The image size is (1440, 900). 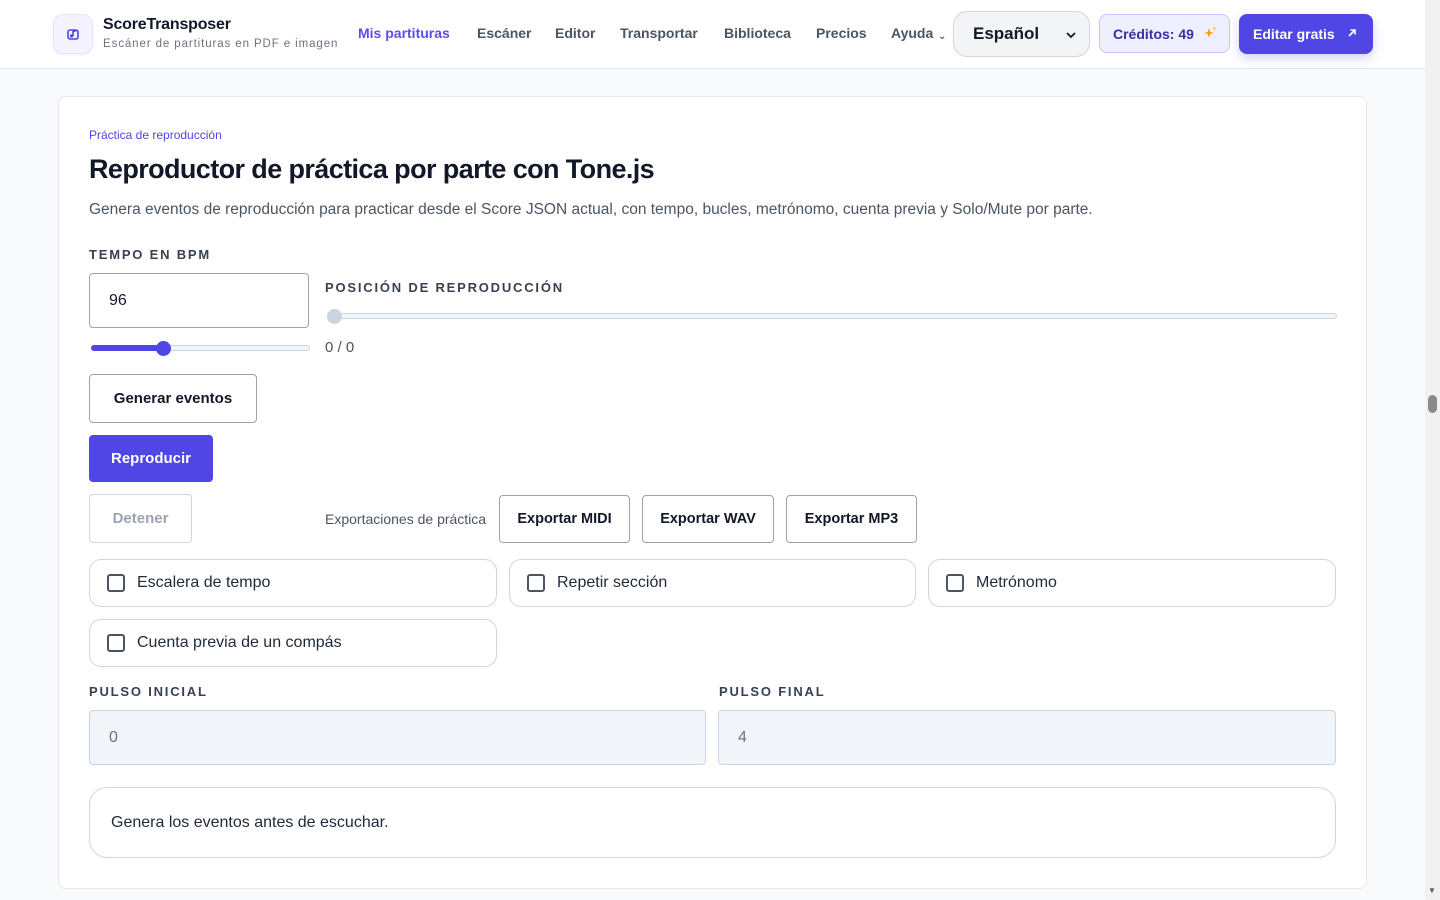 I want to click on nav-transportar: Transportar, so click(x=659, y=33).